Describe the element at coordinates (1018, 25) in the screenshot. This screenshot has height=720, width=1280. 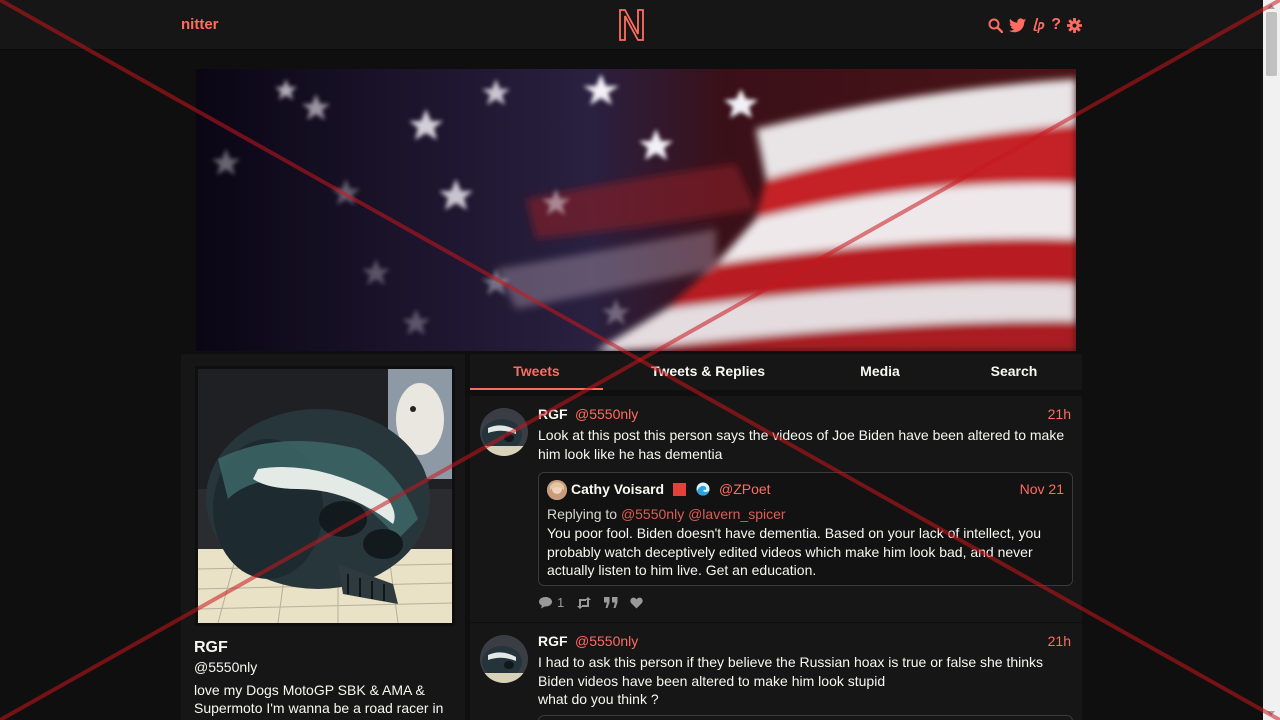
I see `twitter-icon` at that location.